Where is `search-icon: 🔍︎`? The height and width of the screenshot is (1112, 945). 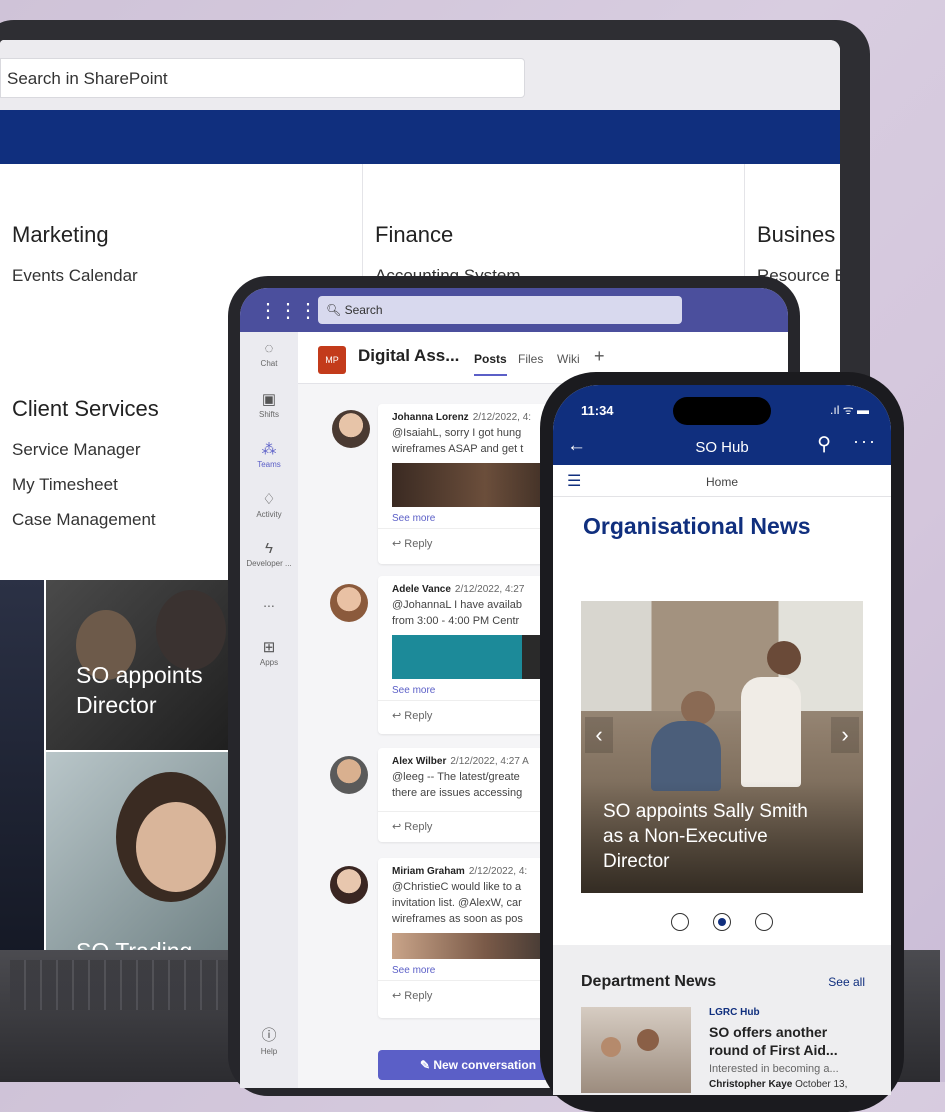
search-icon: 🔍︎ is located at coordinates (335, 310).